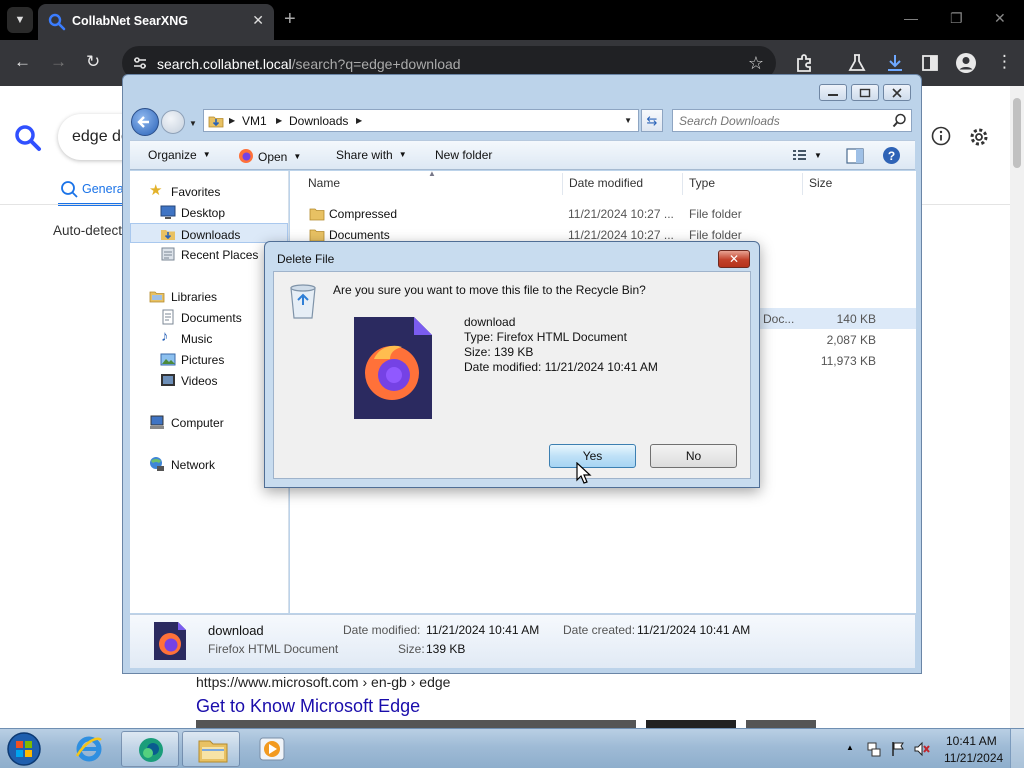 The image size is (1024, 768). I want to click on explorer-refresh-button: ⇆, so click(652, 120).